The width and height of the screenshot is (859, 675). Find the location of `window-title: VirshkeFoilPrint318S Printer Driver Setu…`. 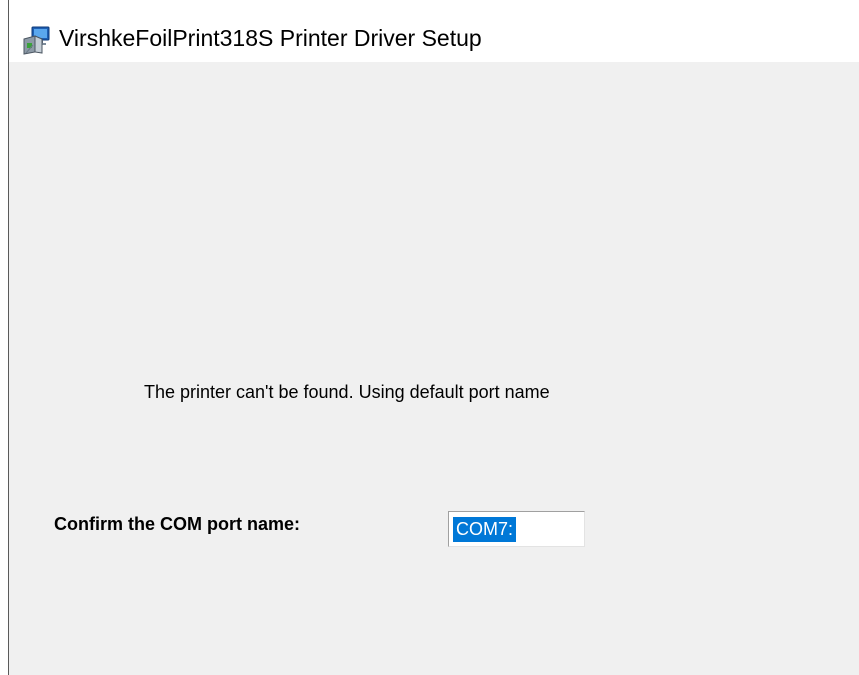

window-title: VirshkeFoilPrint318S Printer Driver Setu… is located at coordinates (270, 38).